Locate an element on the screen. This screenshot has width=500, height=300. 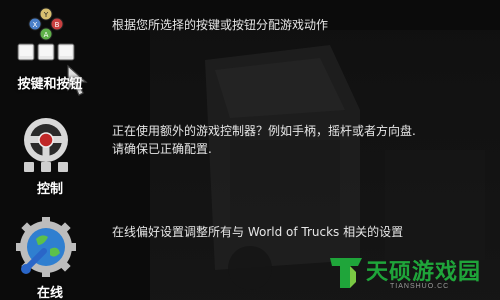
menu-description-keys: 根据您所选择的按键或按钮分配游戏动作 is located at coordinates (220, 25).